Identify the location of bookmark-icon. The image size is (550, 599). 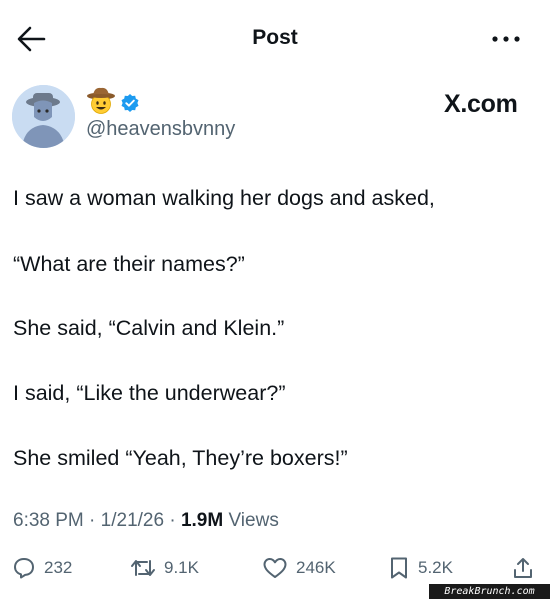
(399, 568).